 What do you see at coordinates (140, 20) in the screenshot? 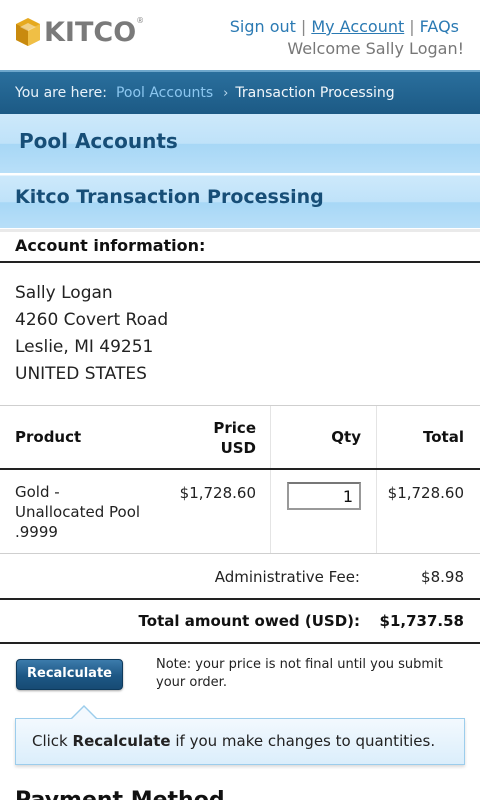
I see `registered-mark: ®` at bounding box center [140, 20].